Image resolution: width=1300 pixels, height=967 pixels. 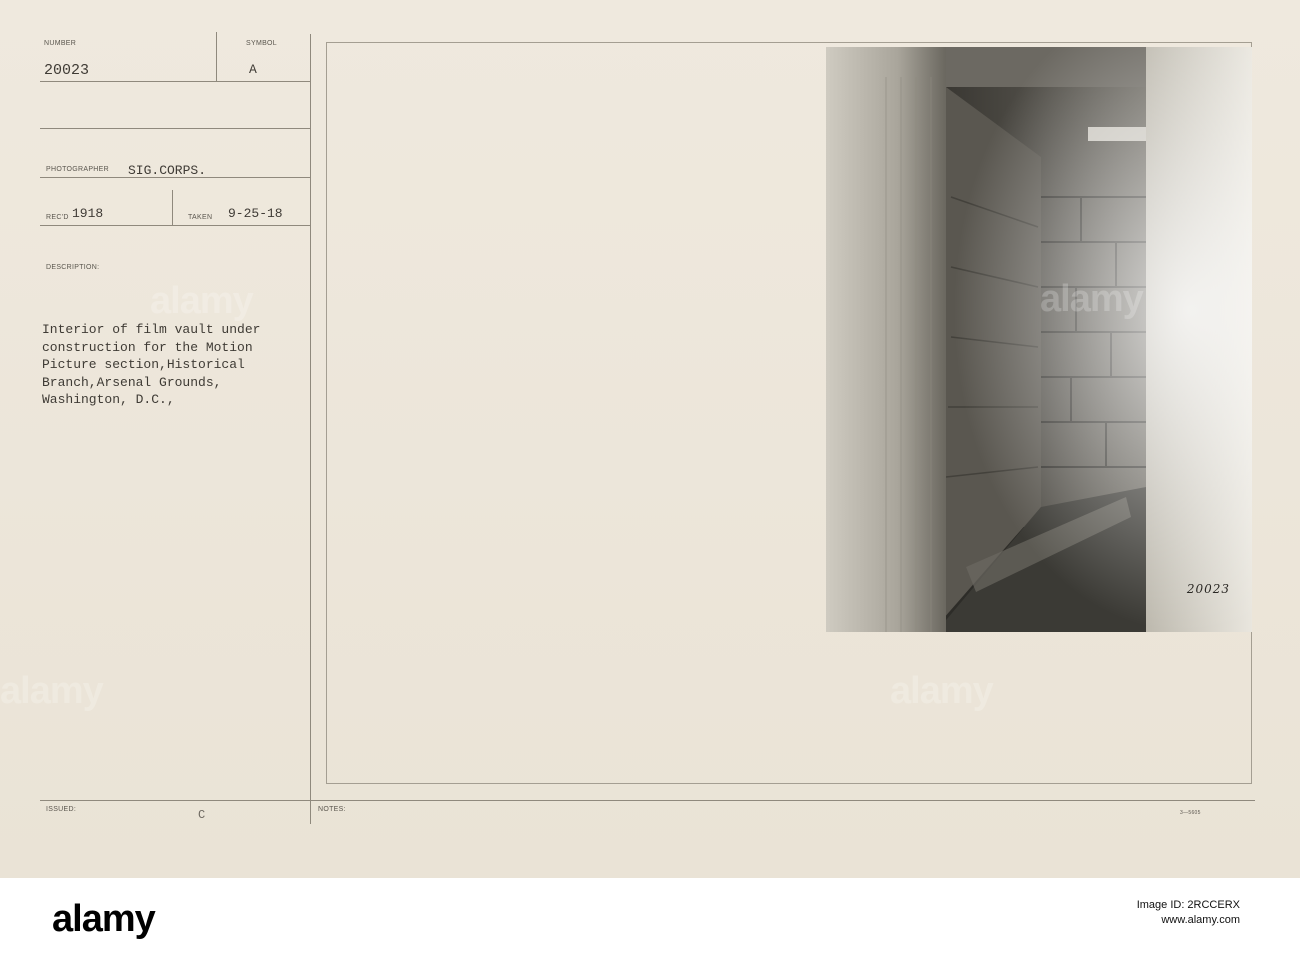 I want to click on recd-label: REC'D, so click(x=57, y=217).